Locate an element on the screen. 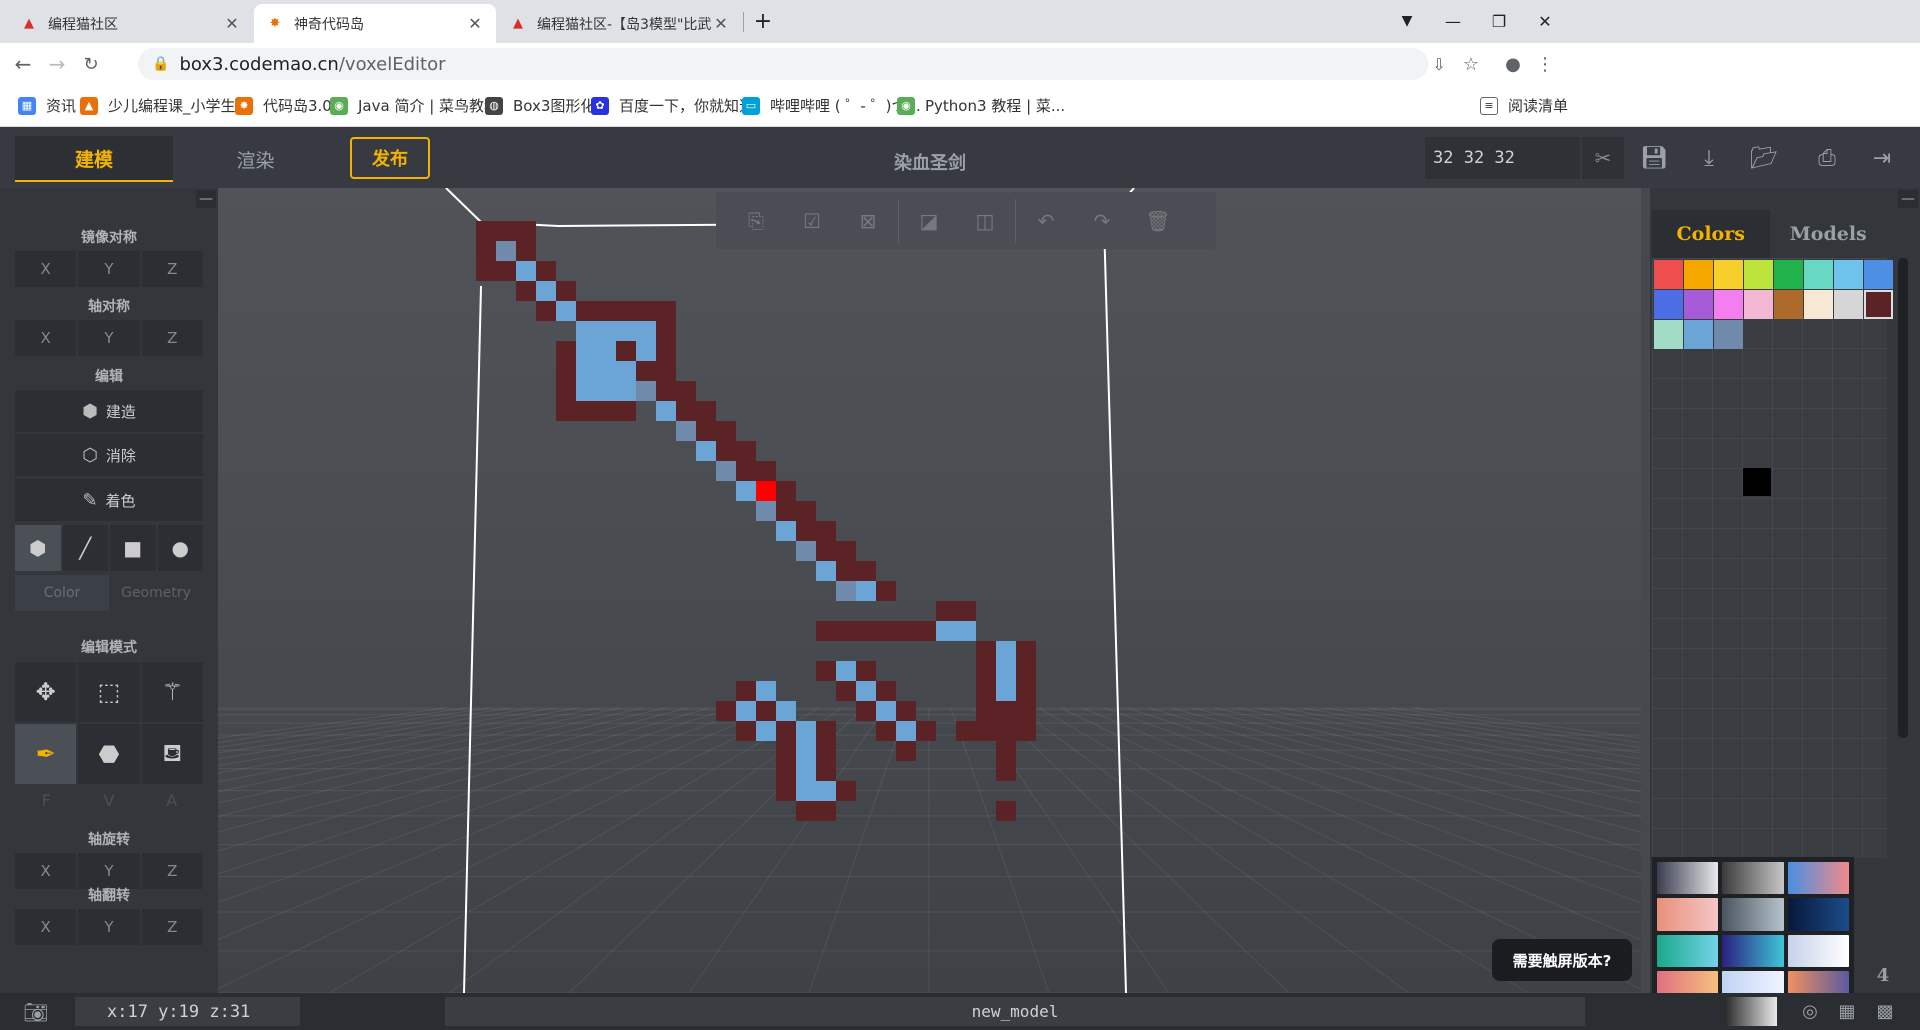 This screenshot has width=1920, height=1030. tab-search-icon: ▼ is located at coordinates (1407, 21).